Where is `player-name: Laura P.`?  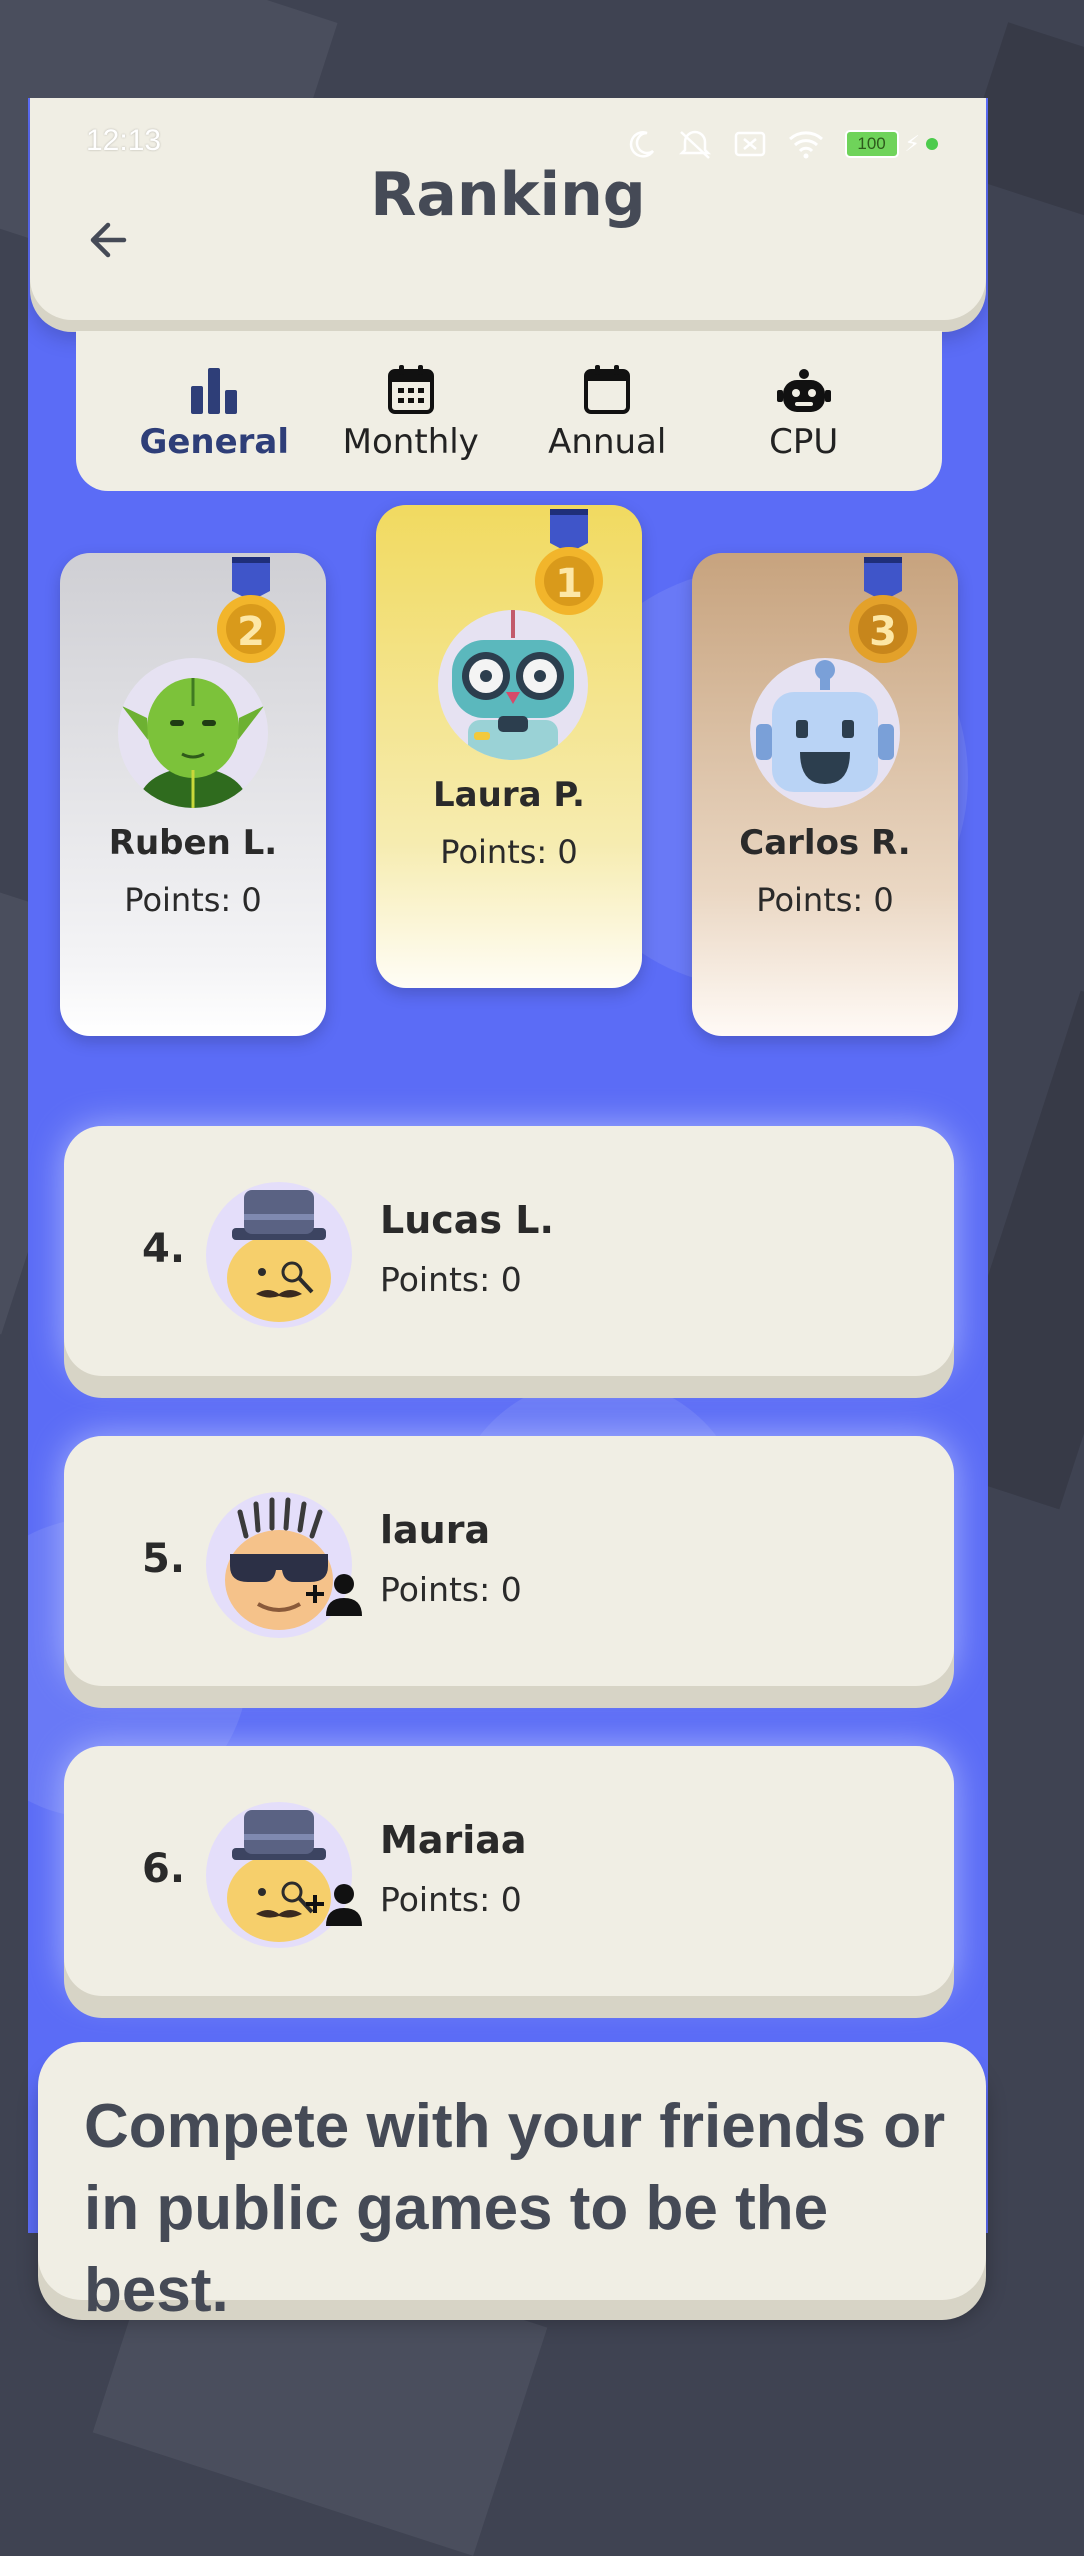
player-name: Laura P. is located at coordinates (509, 795).